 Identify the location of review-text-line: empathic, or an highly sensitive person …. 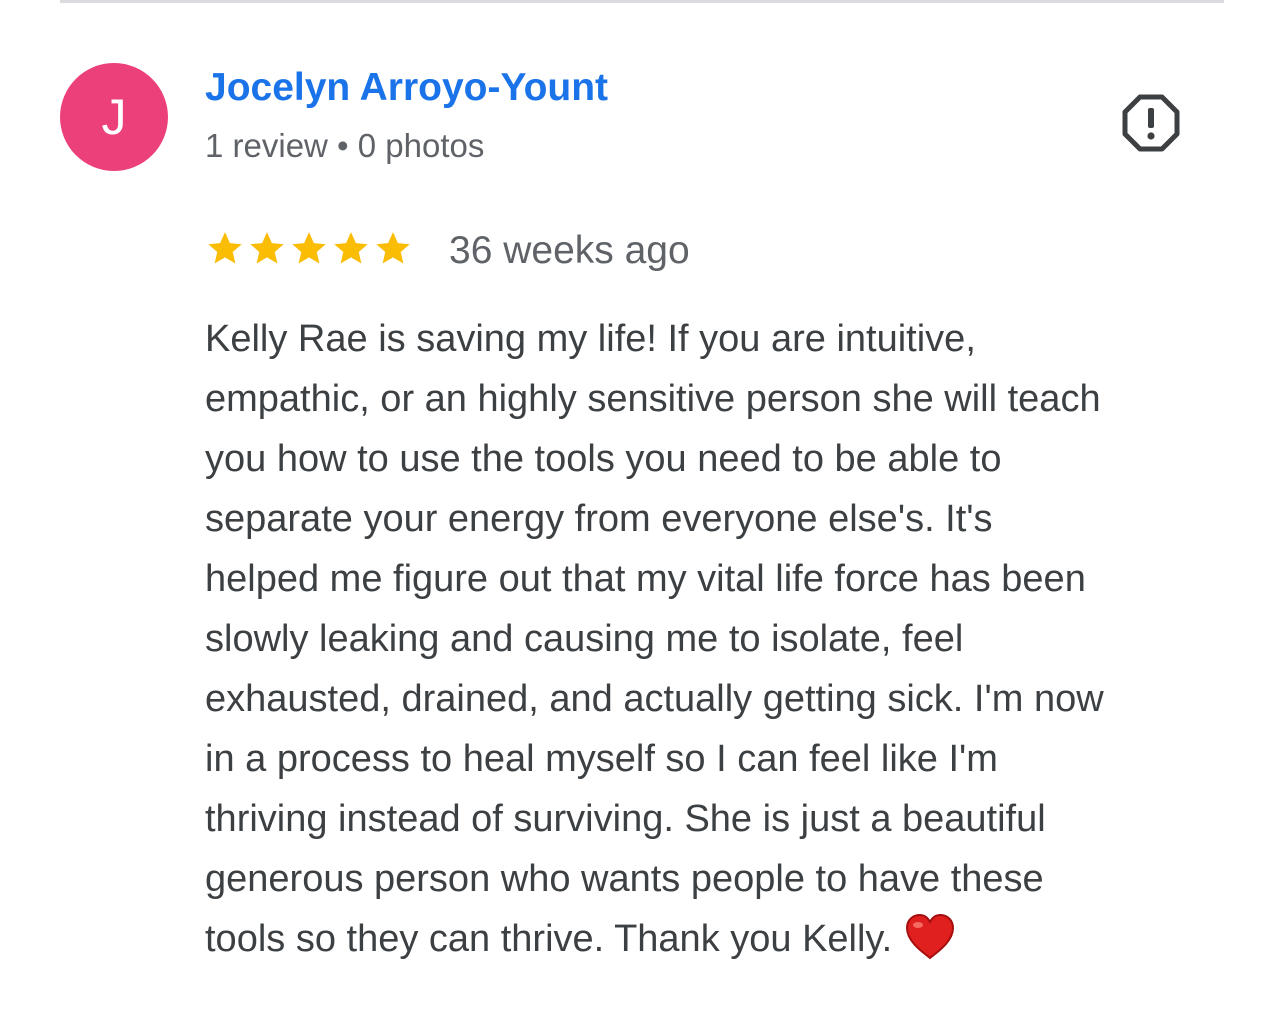
(653, 399).